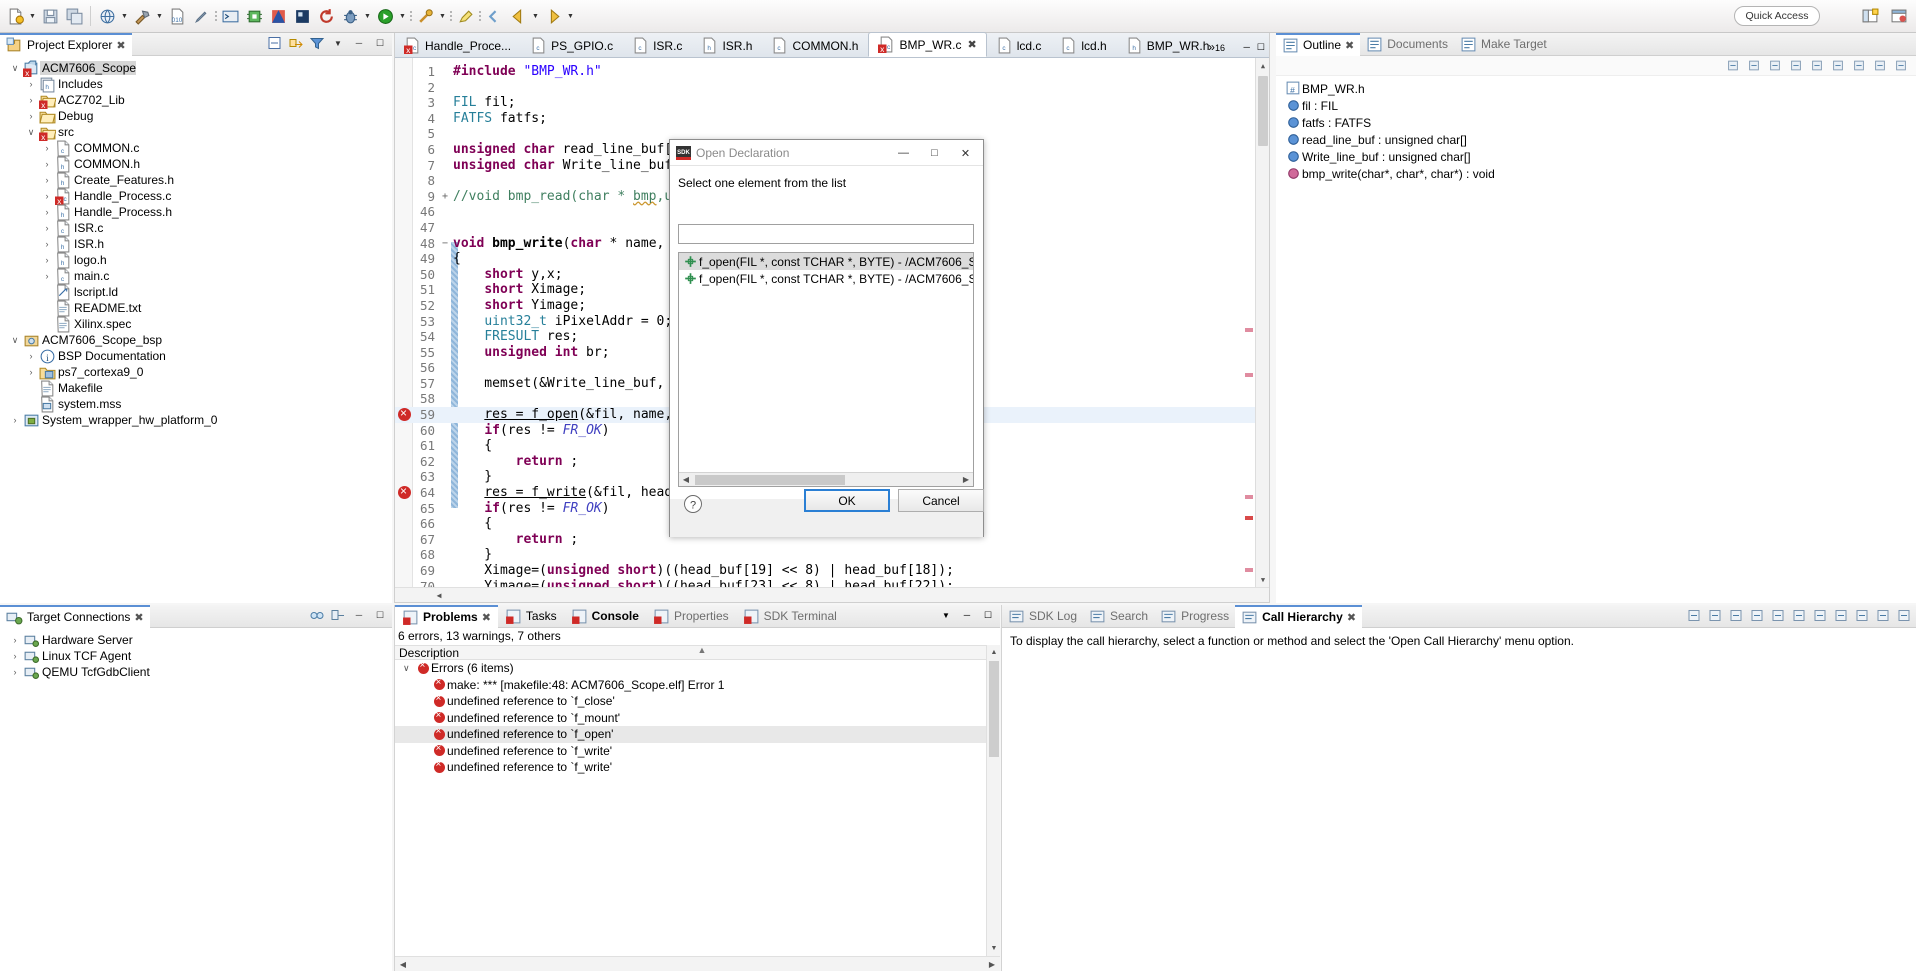 This screenshot has height=971, width=1916. Describe the element at coordinates (967, 615) in the screenshot. I see `minimize-problems-icon: ─` at that location.